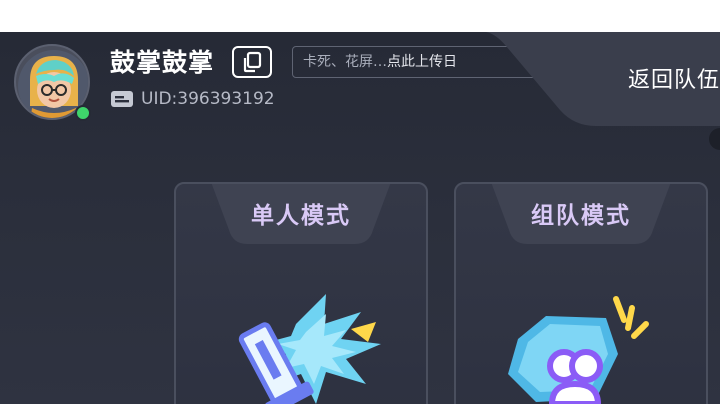 The height and width of the screenshot is (404, 720). I want to click on return-to-team-button: 返回队伍, so click(603, 79).